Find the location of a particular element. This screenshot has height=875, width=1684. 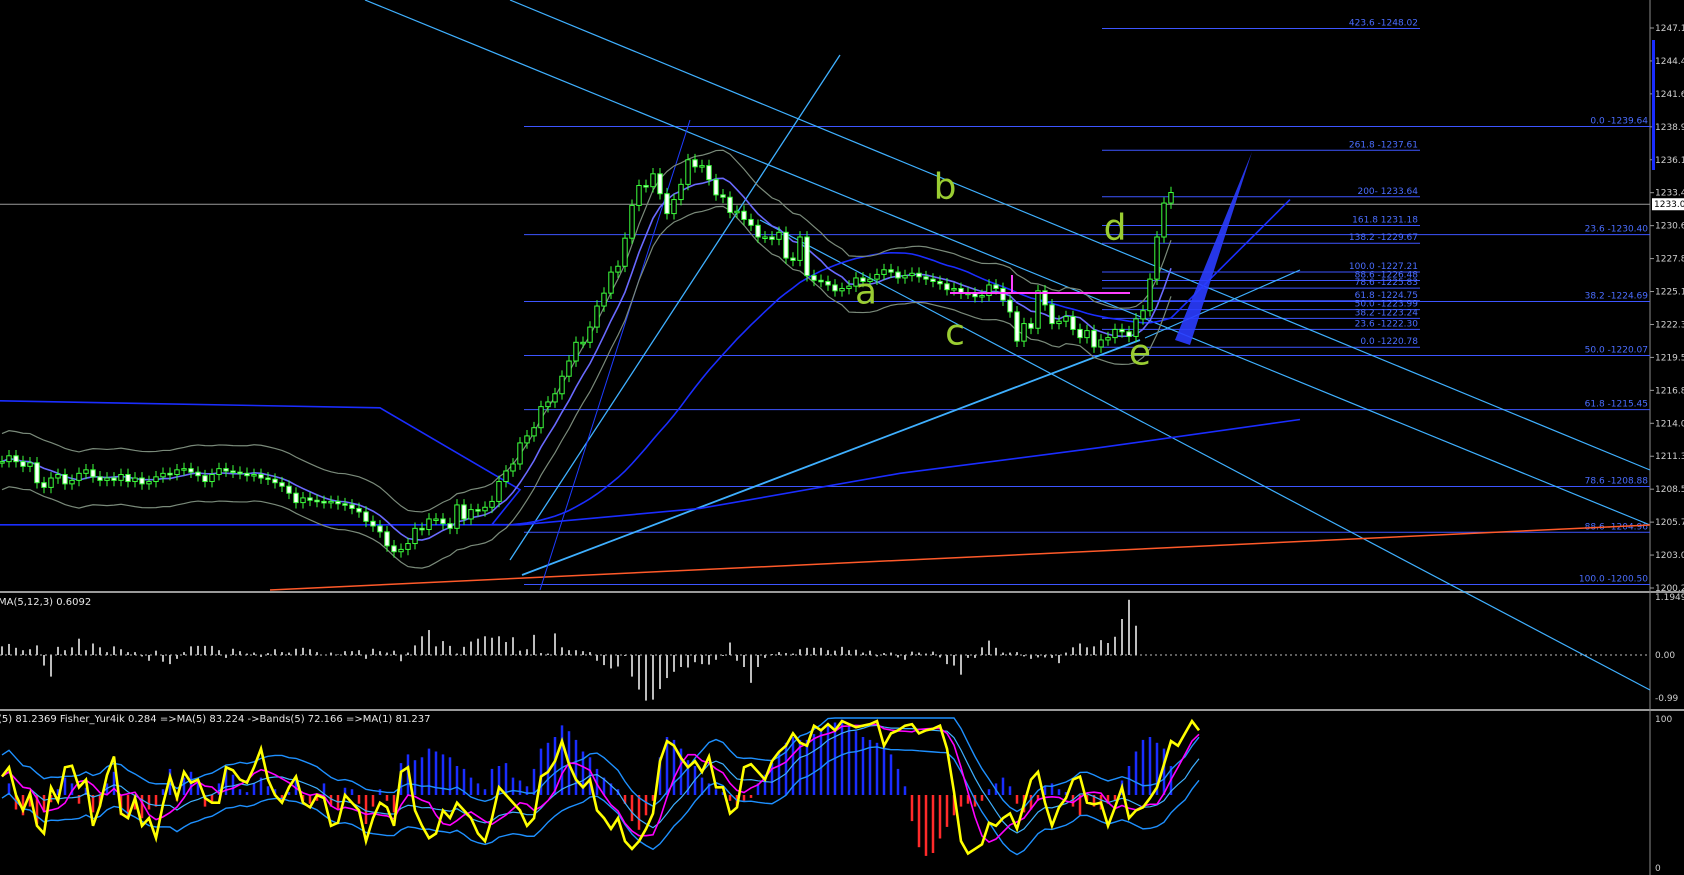

macd-axis-label: 1.1949 is located at coordinates (1669, 598).